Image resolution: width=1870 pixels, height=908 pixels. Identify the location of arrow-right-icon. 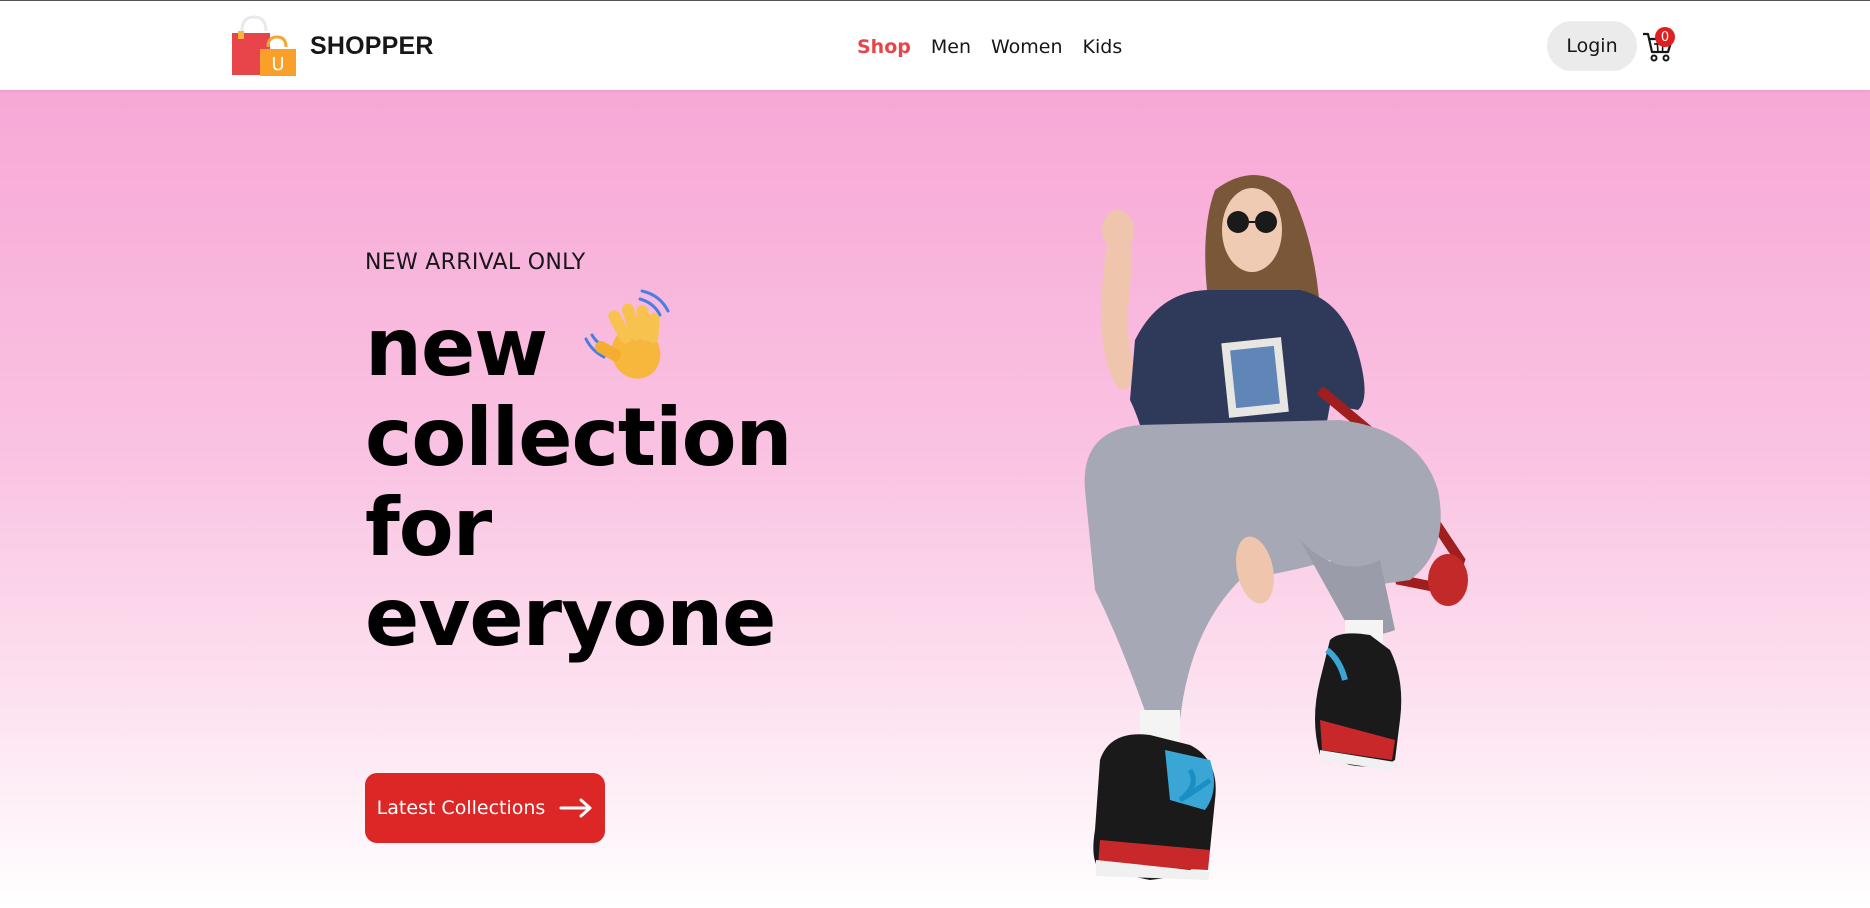
(576, 808).